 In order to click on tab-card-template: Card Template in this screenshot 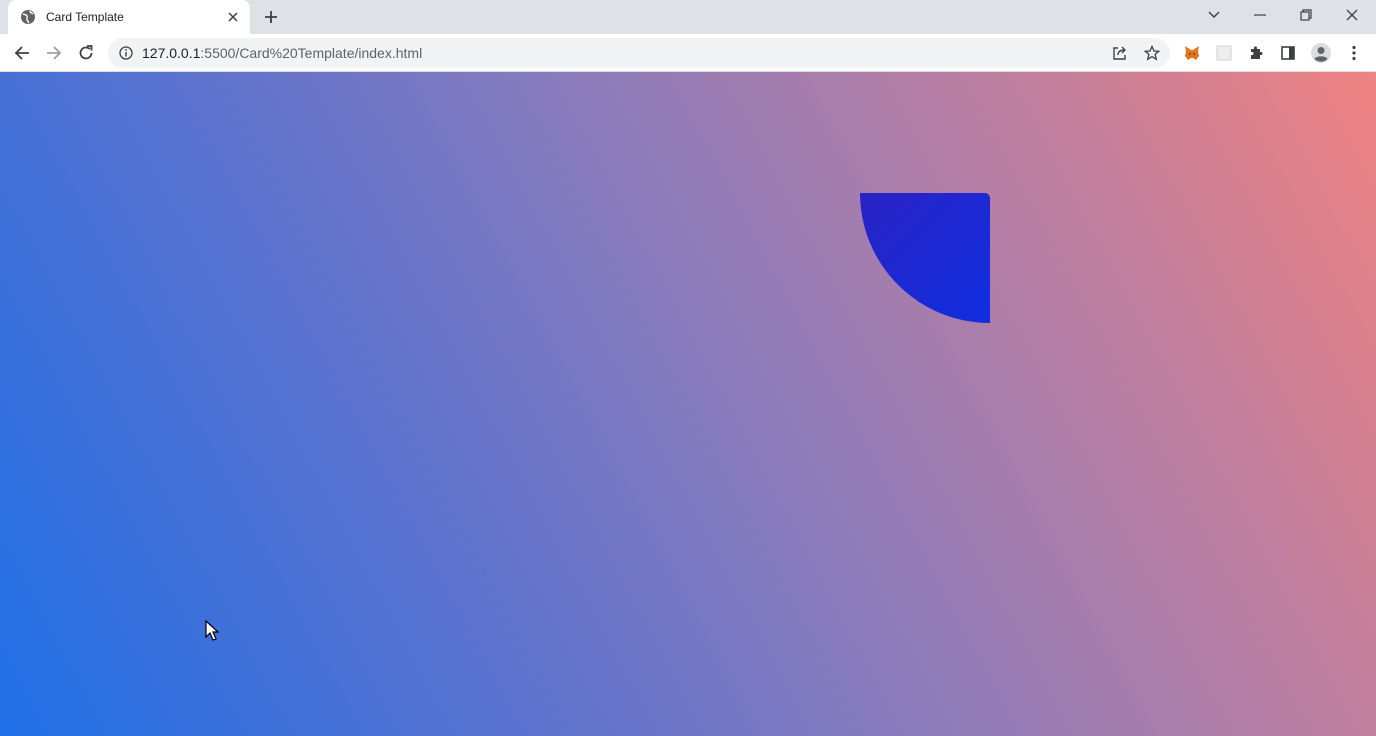, I will do `click(129, 17)`.